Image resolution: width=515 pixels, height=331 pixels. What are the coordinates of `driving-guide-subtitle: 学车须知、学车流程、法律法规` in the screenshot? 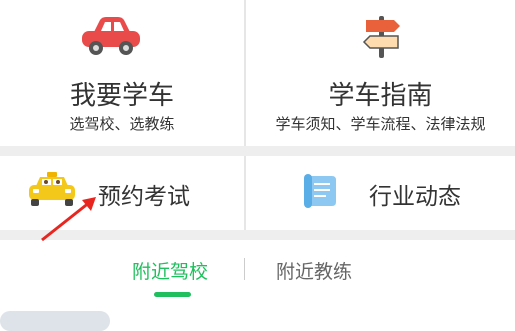 It's located at (380, 124).